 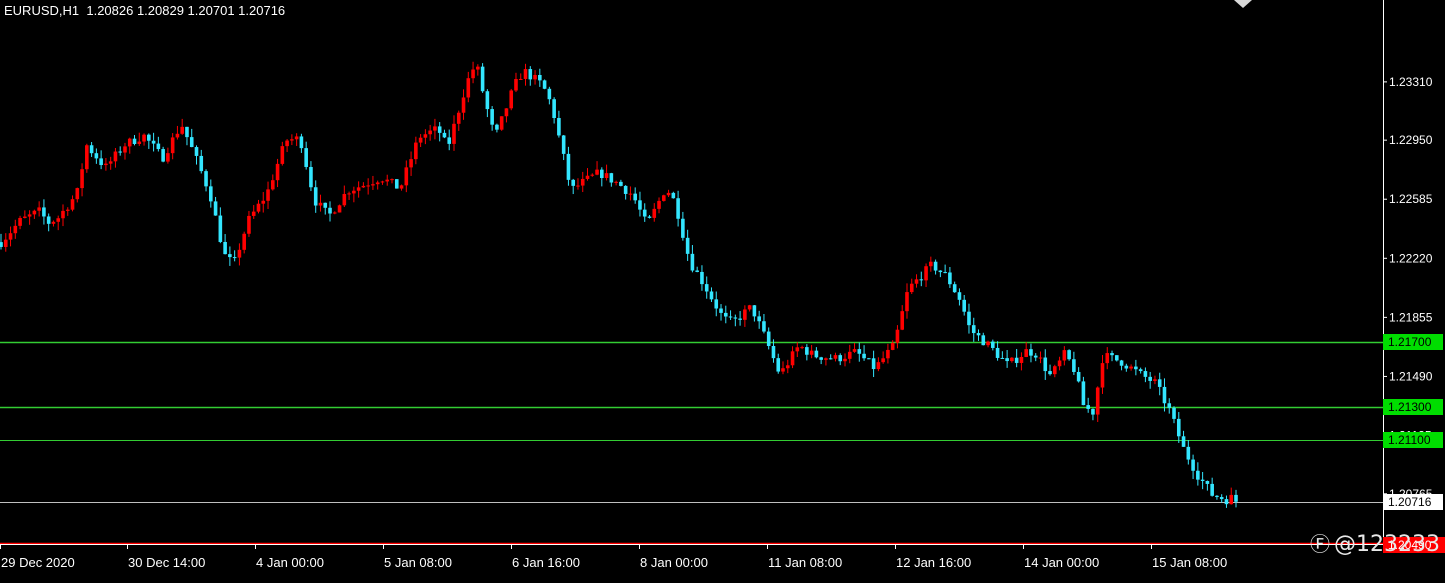 I want to click on price-tick-label: 1.21855, so click(x=1411, y=317).